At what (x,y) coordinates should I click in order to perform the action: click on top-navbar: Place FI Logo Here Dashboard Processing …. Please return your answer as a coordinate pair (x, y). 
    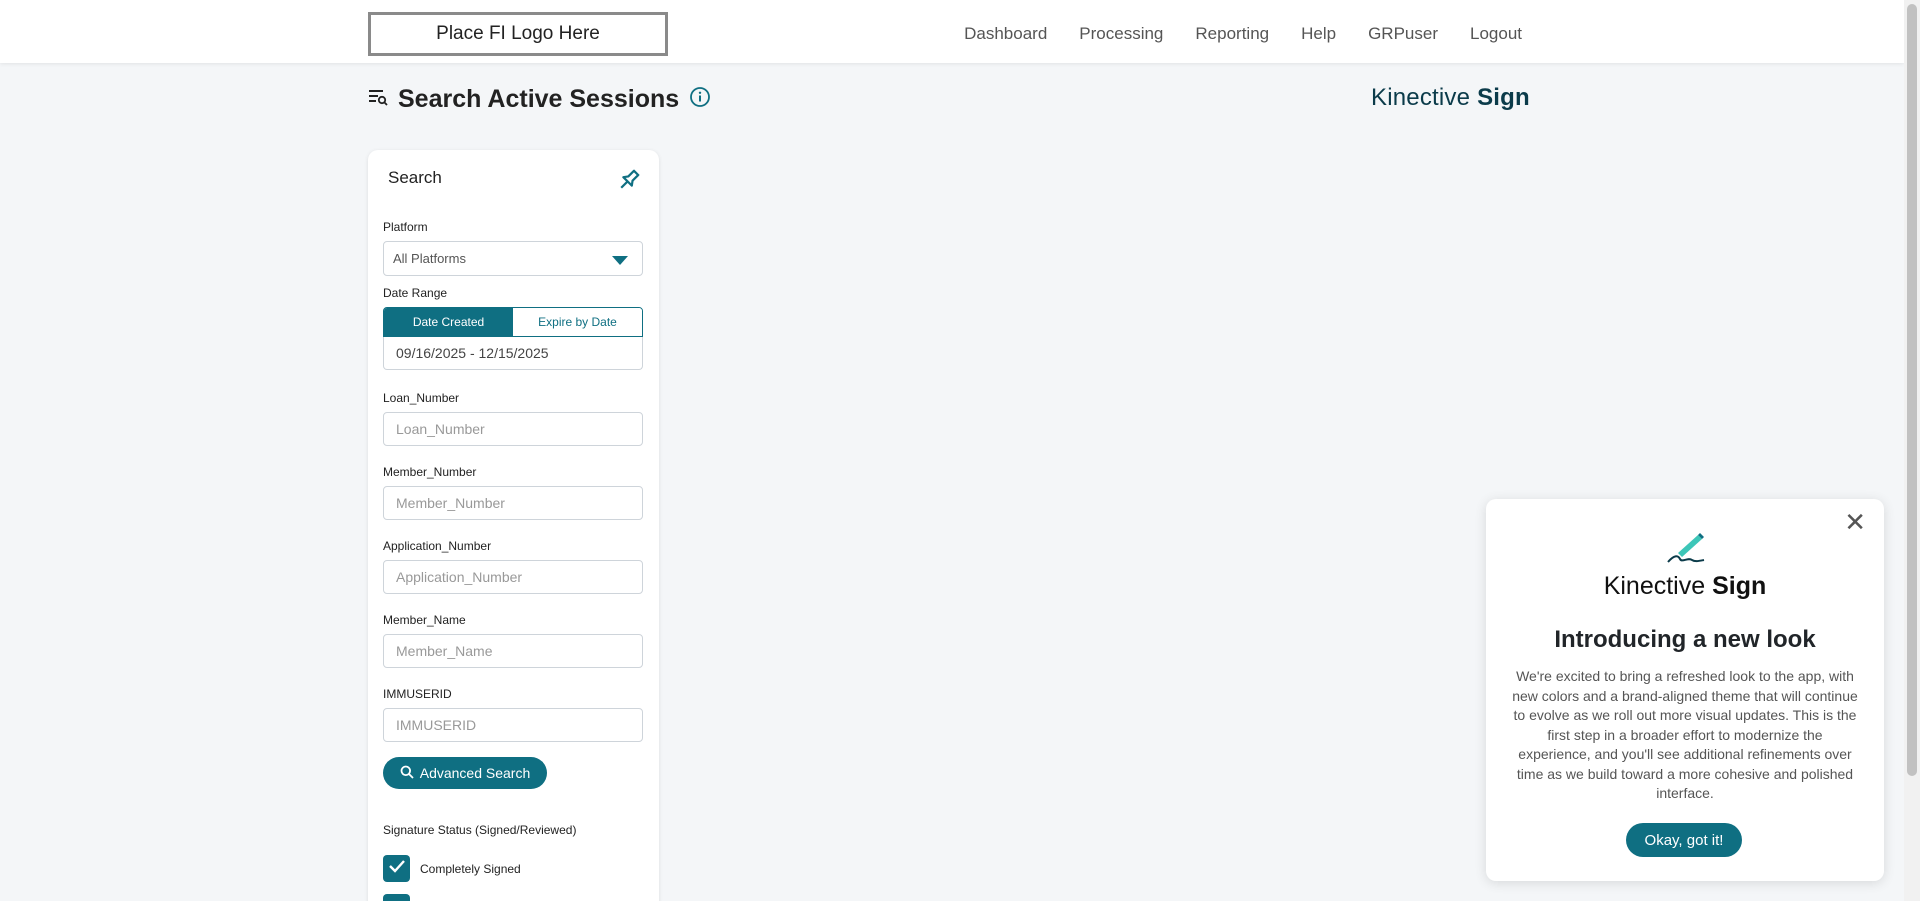
    Looking at the image, I should click on (952, 31).